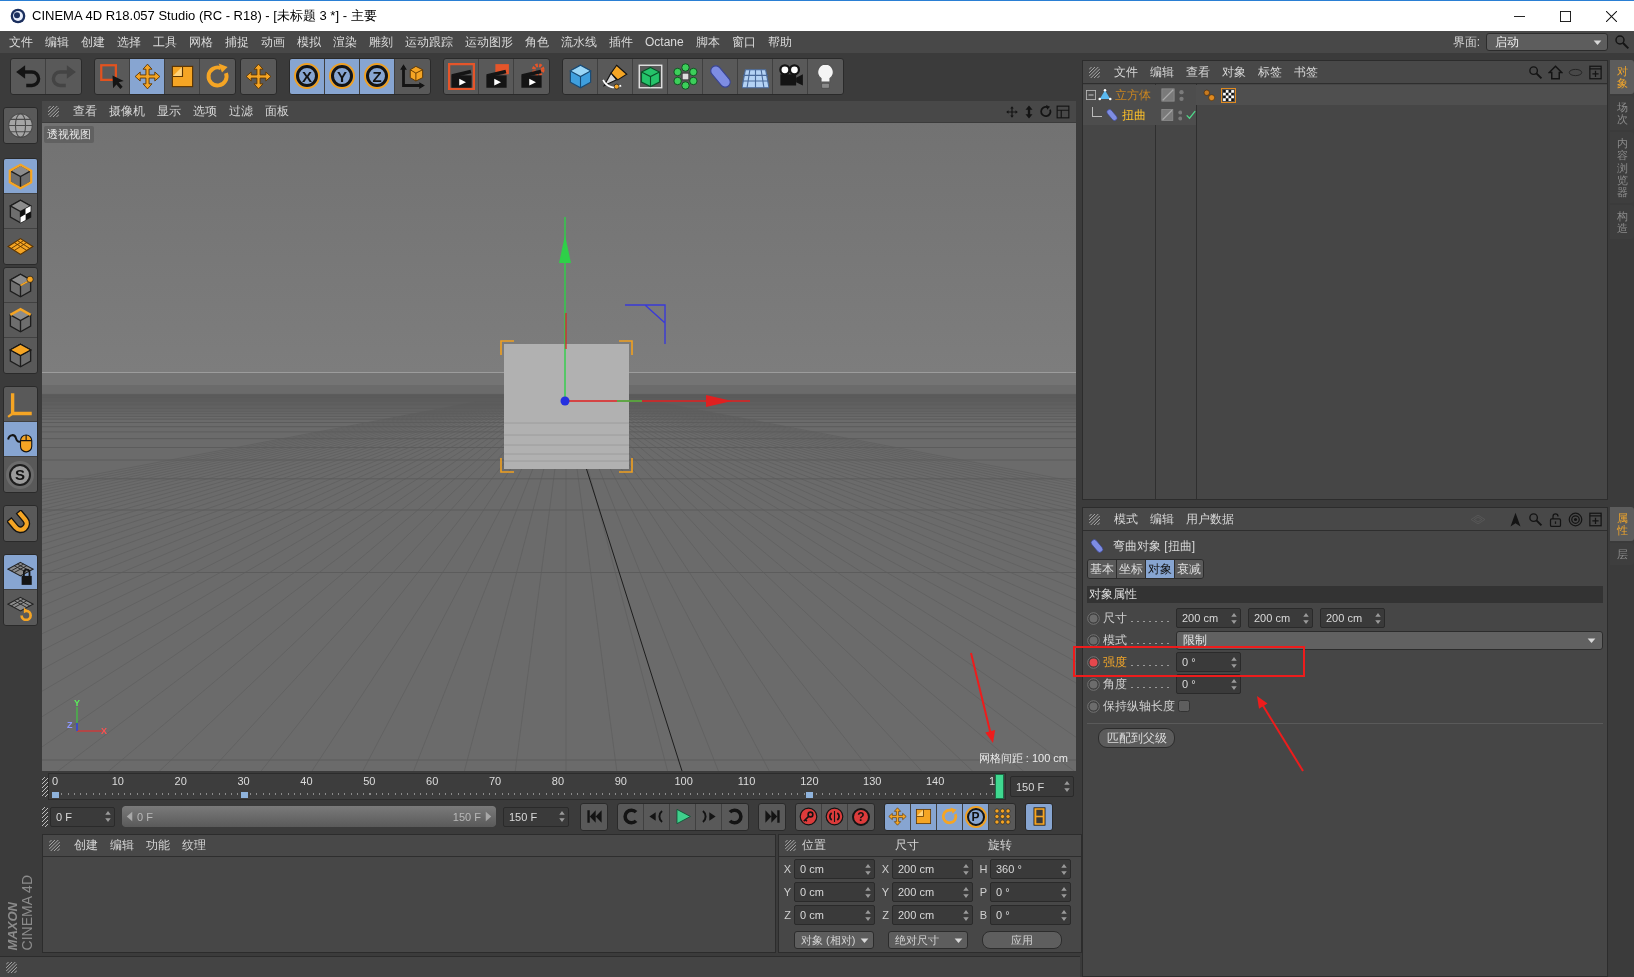  Describe the element at coordinates (201, 42) in the screenshot. I see `menu-item: 网格` at that location.